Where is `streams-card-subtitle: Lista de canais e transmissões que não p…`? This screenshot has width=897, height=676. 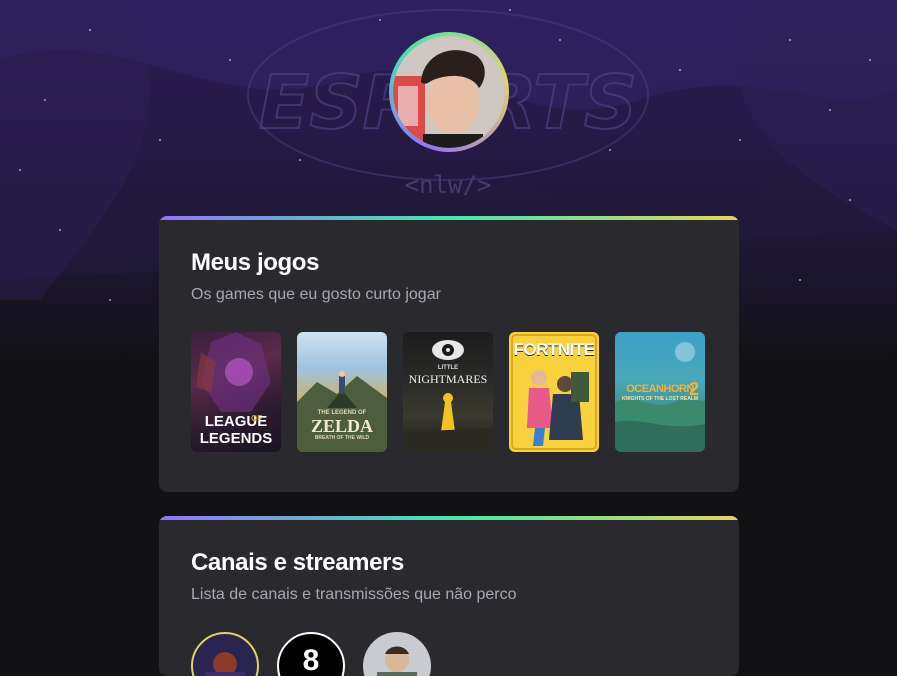
streams-card-subtitle: Lista de canais e transmissões que não p… is located at coordinates (354, 594).